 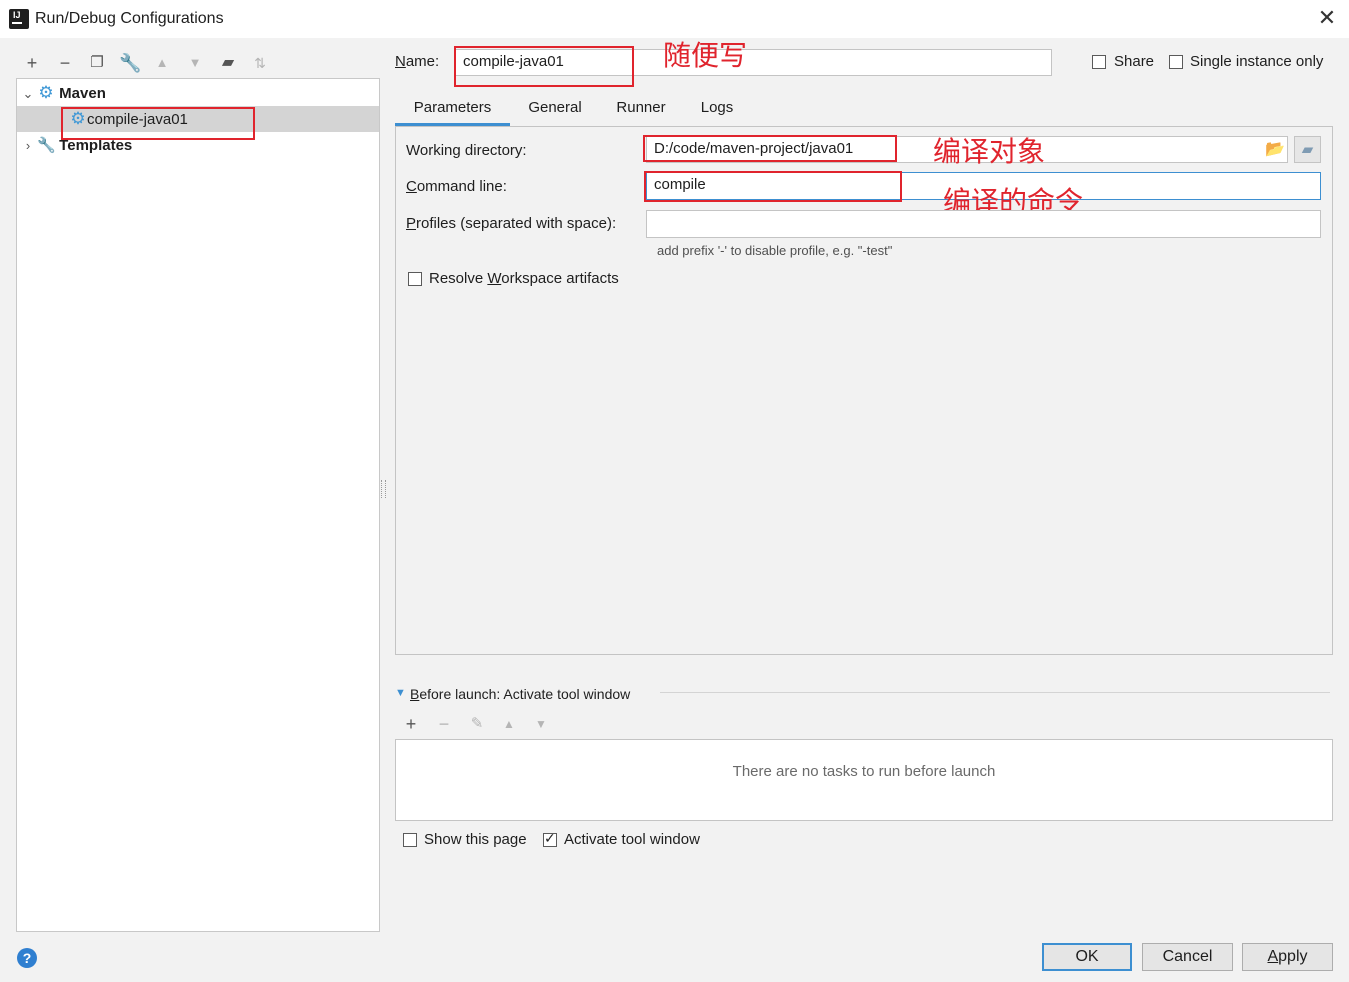 What do you see at coordinates (770, 148) in the screenshot?
I see `annotation-box-workdir` at bounding box center [770, 148].